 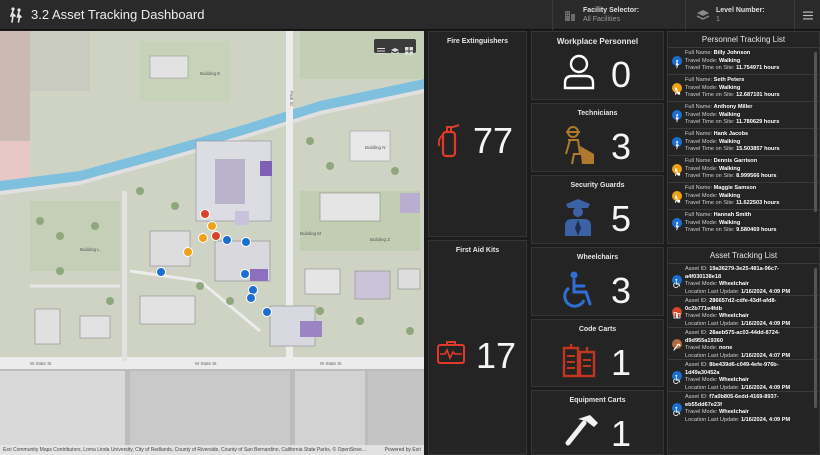 I want to click on asset-id-line-2: 0c2b771e4fdb, so click(x=752, y=310).